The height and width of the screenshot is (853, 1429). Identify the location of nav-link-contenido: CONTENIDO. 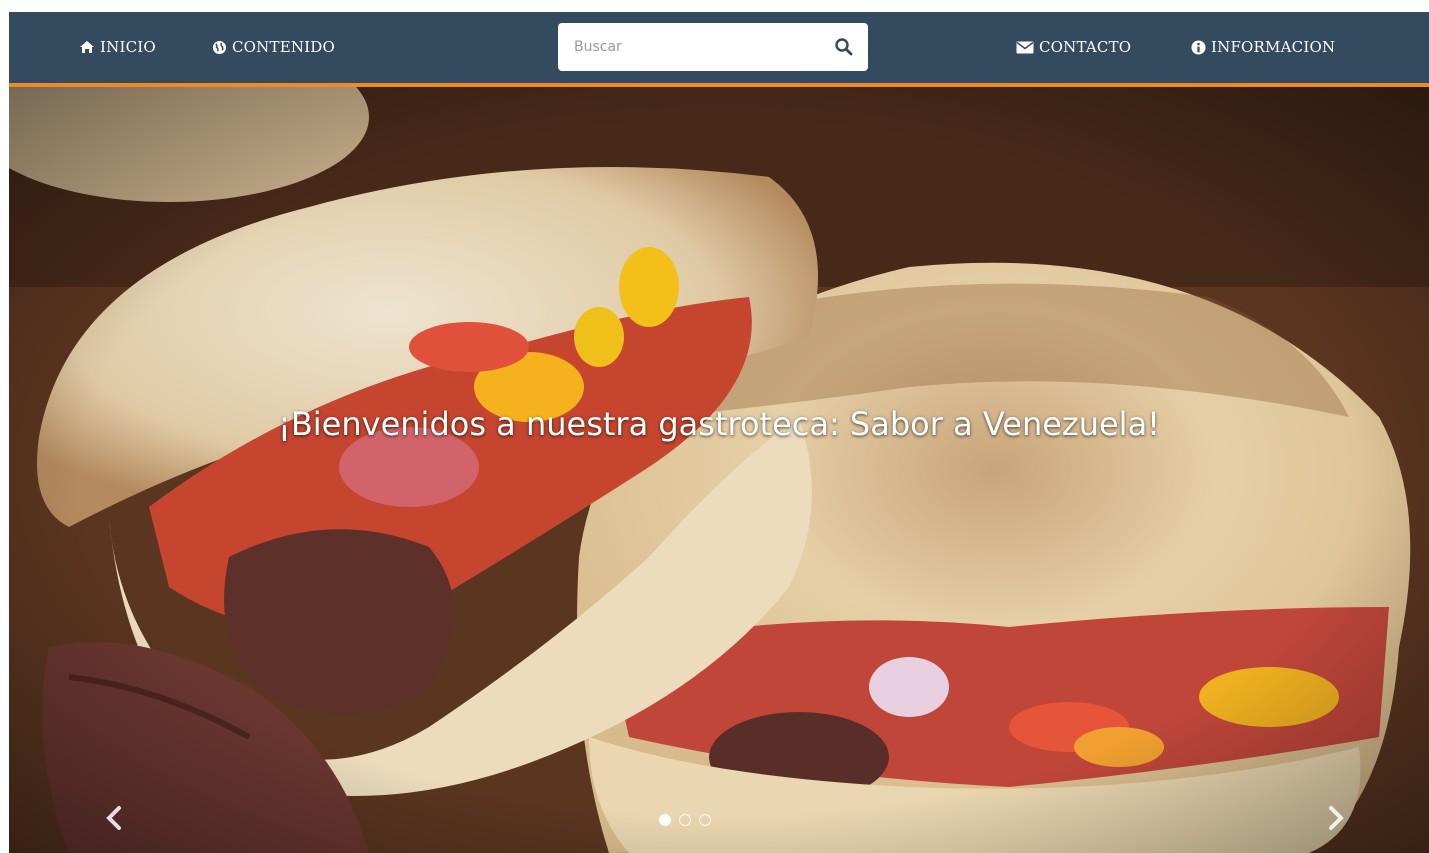
(273, 47).